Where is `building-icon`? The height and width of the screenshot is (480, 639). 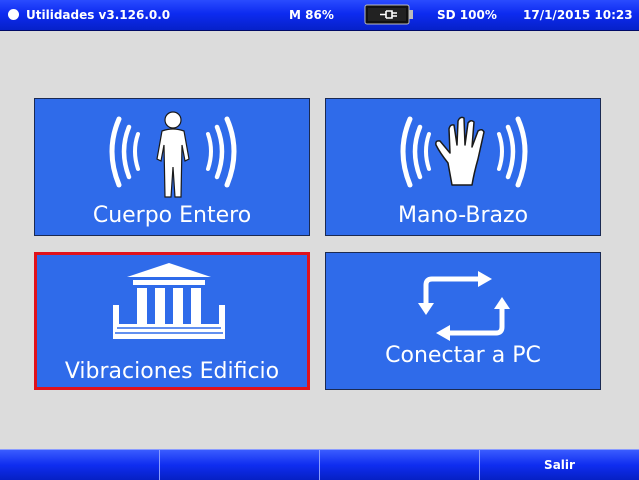
building-icon is located at coordinates (169, 301).